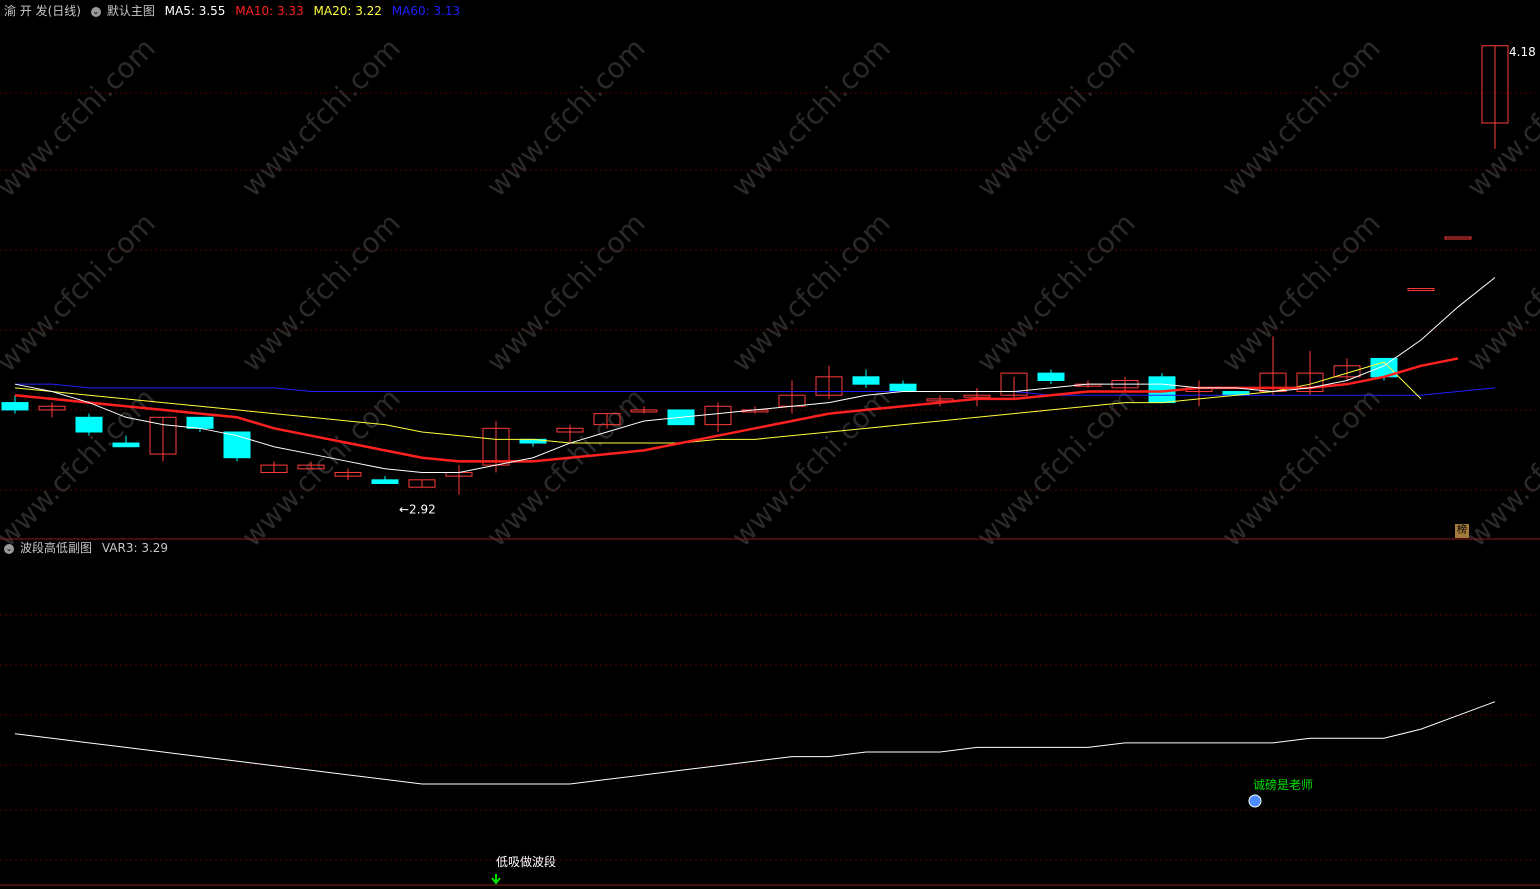 Image resolution: width=1540 pixels, height=889 pixels. Describe the element at coordinates (526, 861) in the screenshot. I see `buy-signal-label: 低吸做波段` at that location.